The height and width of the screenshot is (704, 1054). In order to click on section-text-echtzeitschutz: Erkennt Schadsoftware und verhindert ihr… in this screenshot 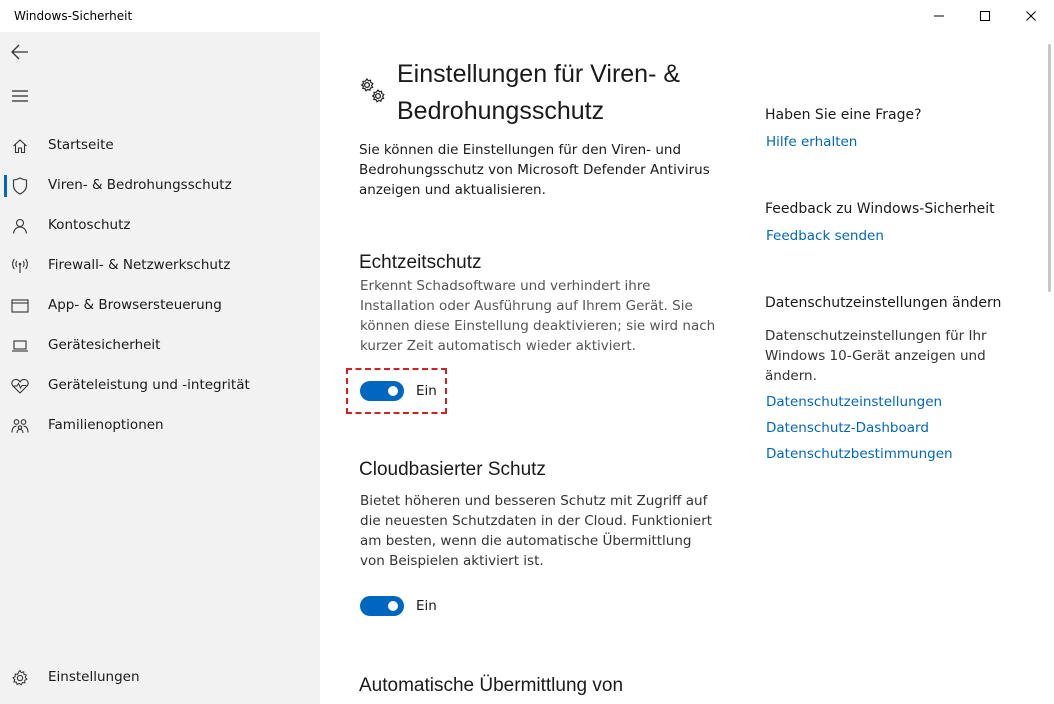, I will do `click(538, 316)`.